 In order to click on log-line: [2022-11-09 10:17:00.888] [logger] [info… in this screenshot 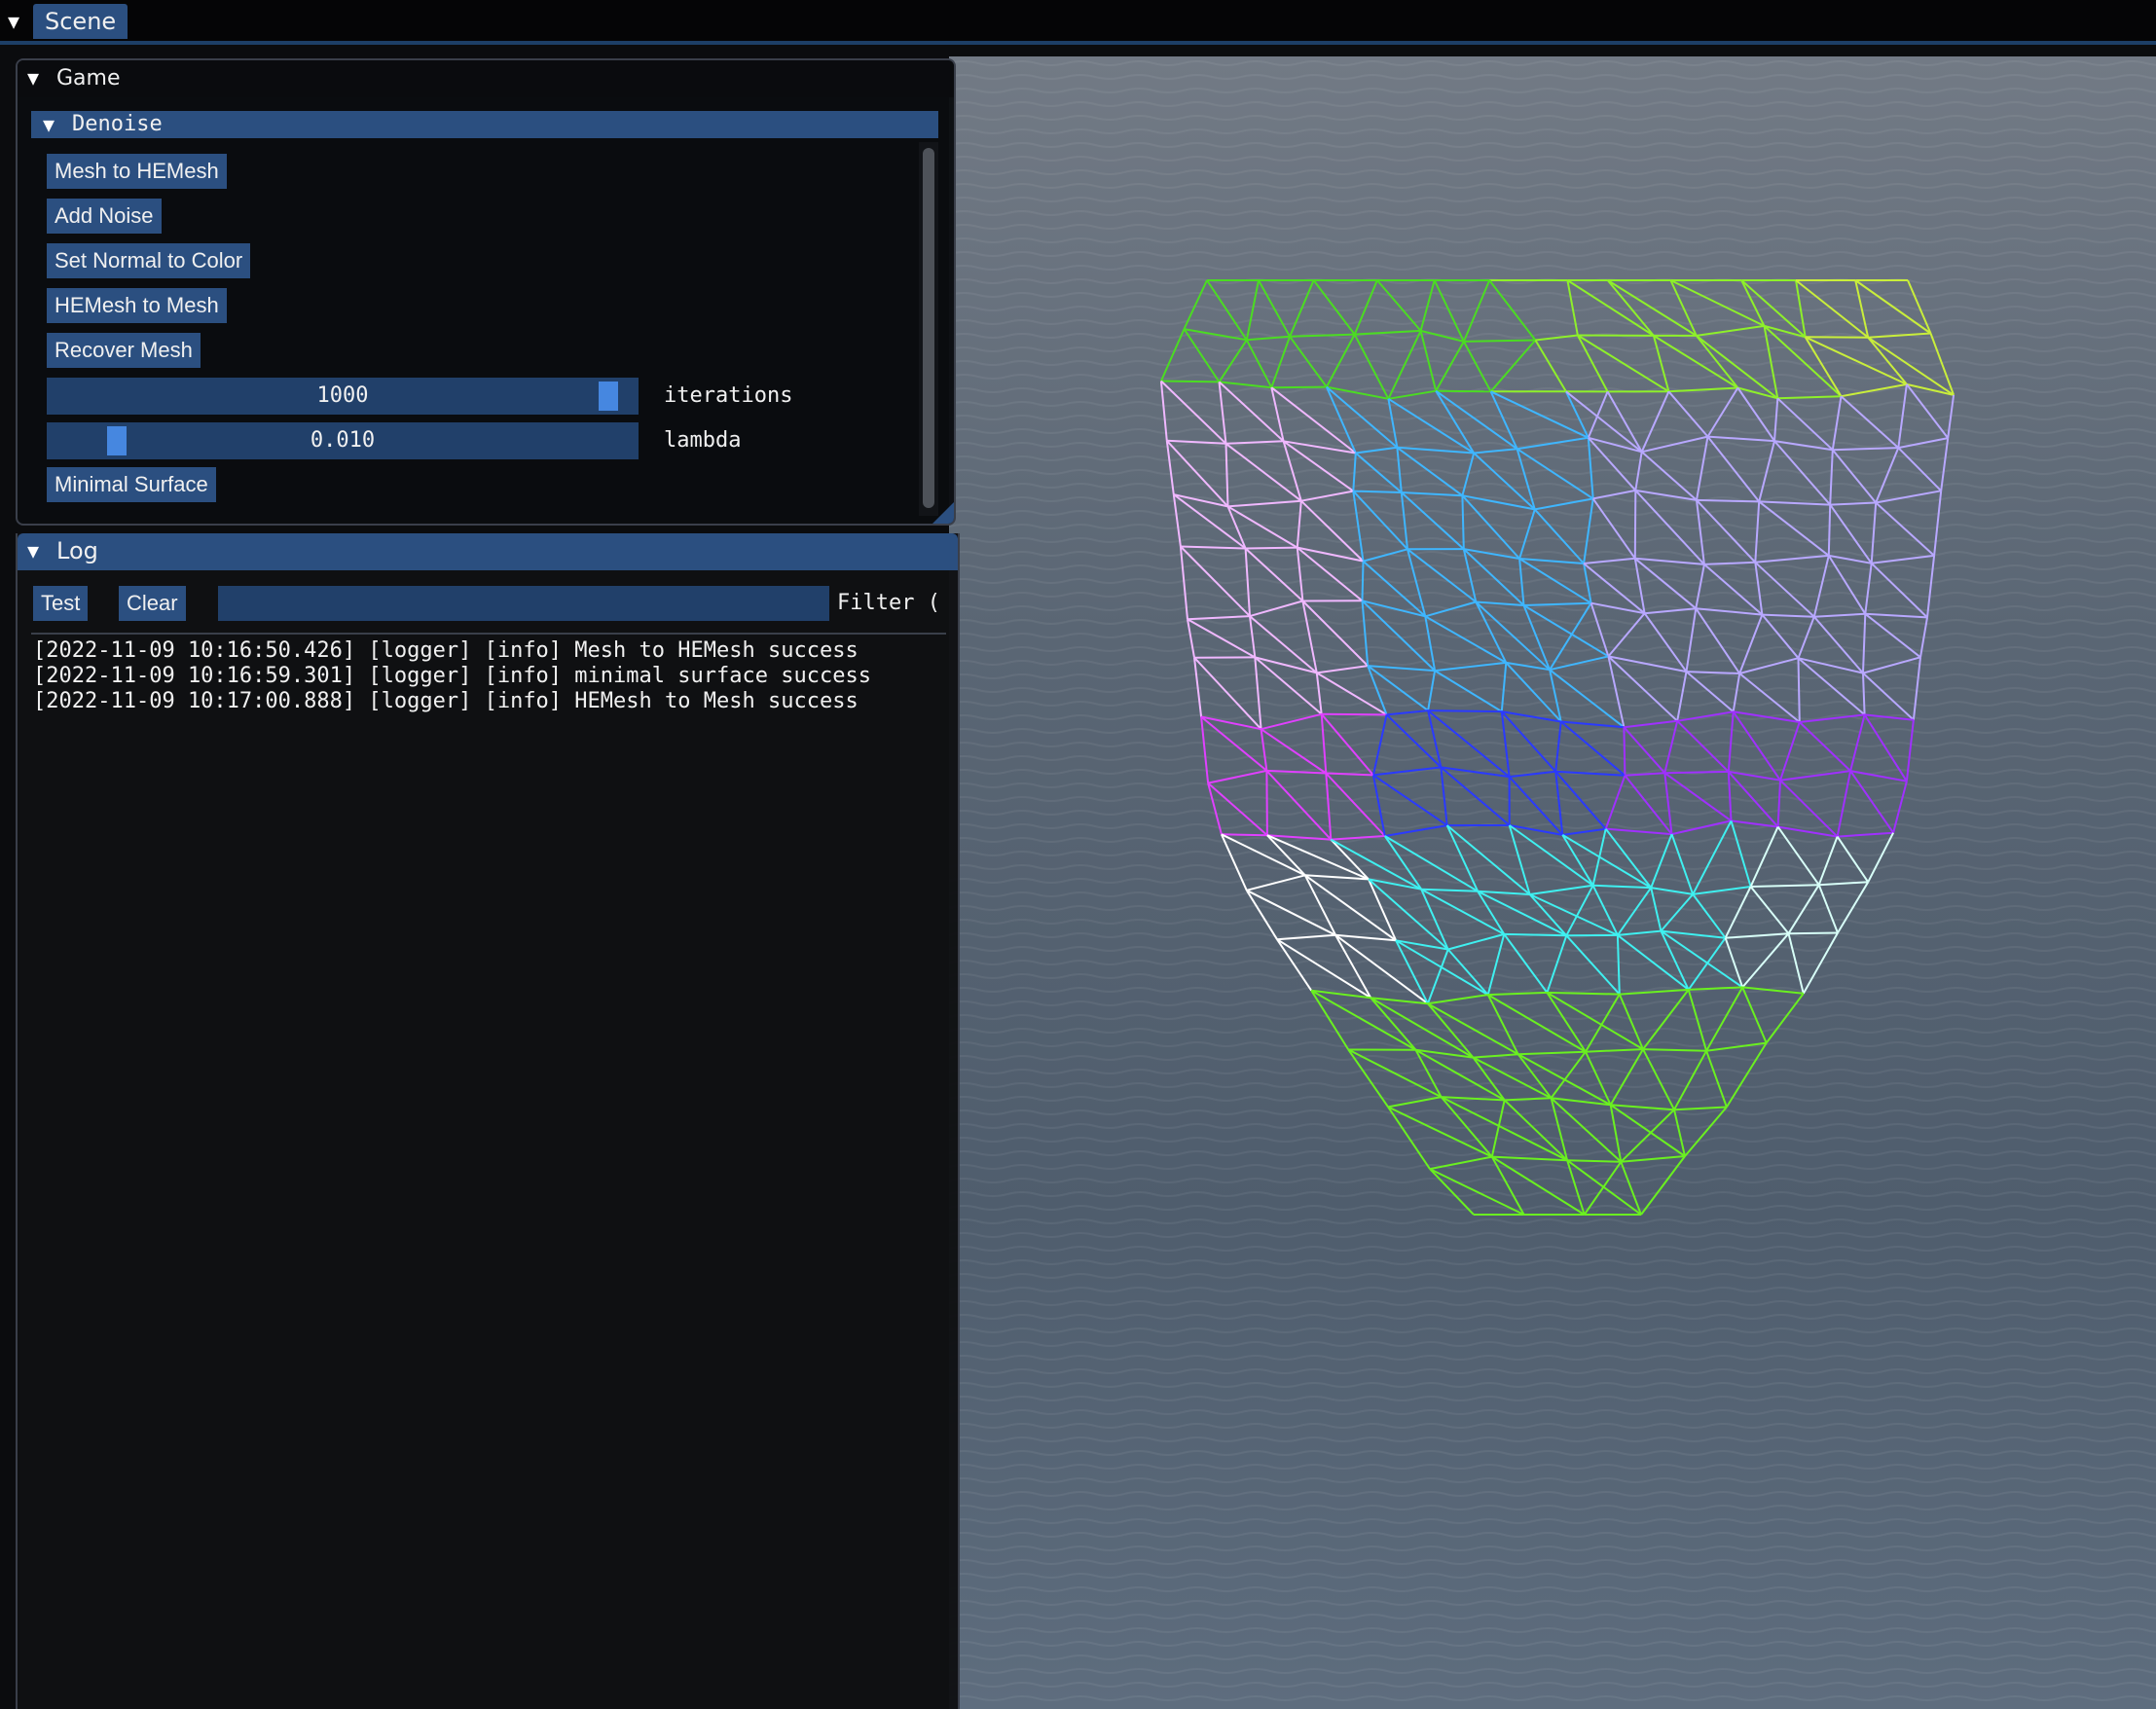, I will do `click(446, 701)`.